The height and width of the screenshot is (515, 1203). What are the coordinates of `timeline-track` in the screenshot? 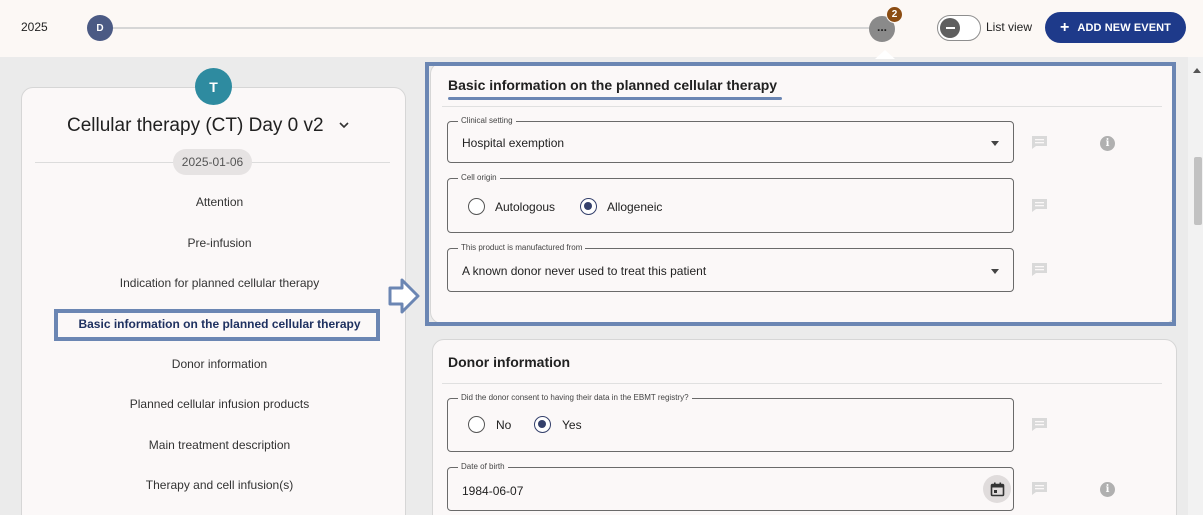 It's located at (495, 28).